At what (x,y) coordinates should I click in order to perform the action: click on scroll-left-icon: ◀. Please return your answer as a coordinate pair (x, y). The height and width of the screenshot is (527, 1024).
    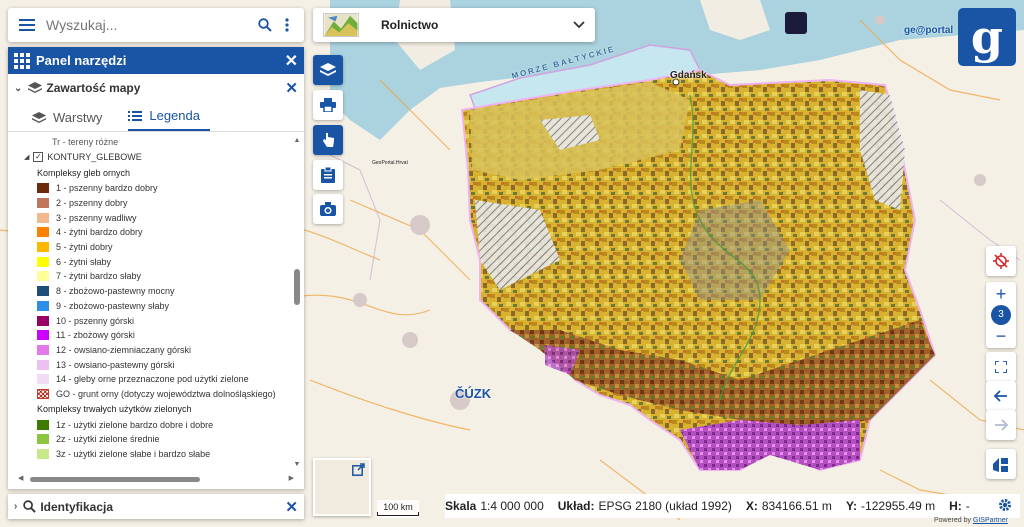
    Looking at the image, I should click on (20, 478).